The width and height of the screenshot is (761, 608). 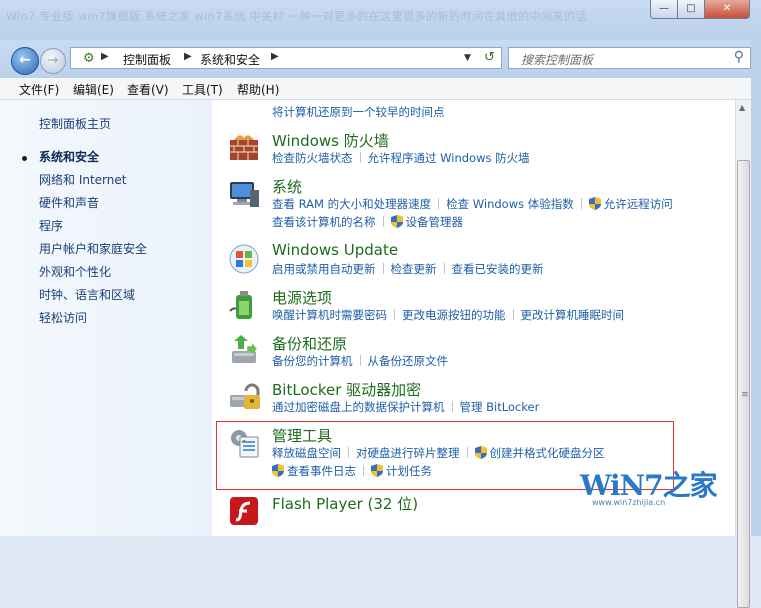 What do you see at coordinates (629, 58) in the screenshot?
I see `search-input: 搜索控制面板 ⚲` at bounding box center [629, 58].